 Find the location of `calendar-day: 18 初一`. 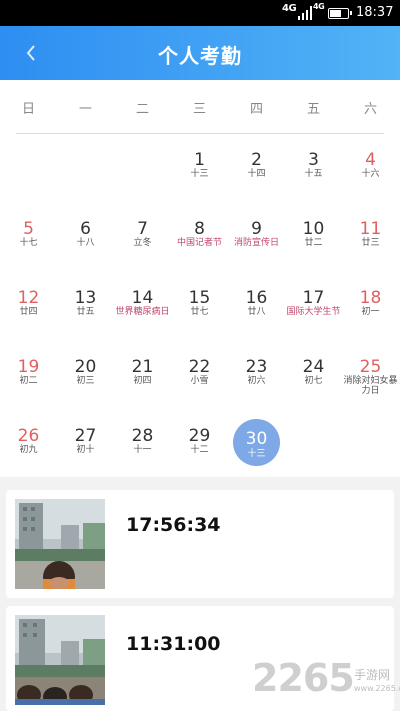

calendar-day: 18 初一 is located at coordinates (370, 306).